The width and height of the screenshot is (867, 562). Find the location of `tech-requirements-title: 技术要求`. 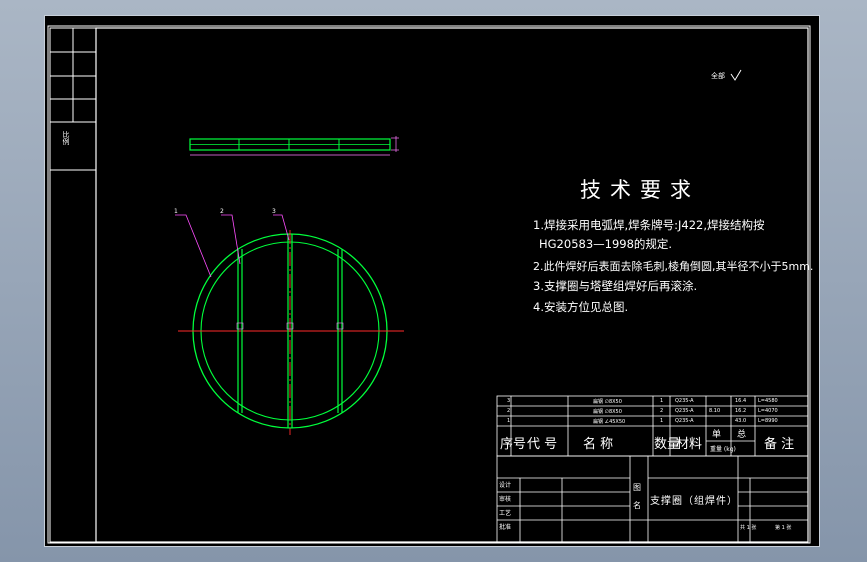

tech-requirements-title: 技术要求 is located at coordinates (640, 190).